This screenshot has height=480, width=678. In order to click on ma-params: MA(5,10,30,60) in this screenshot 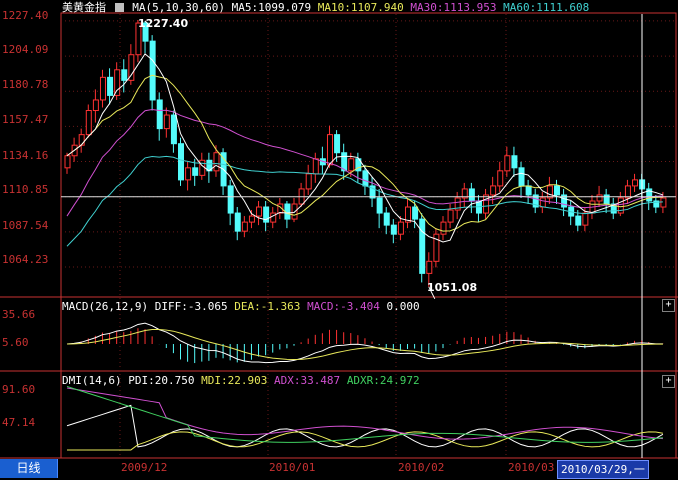, I will do `click(178, 7)`.